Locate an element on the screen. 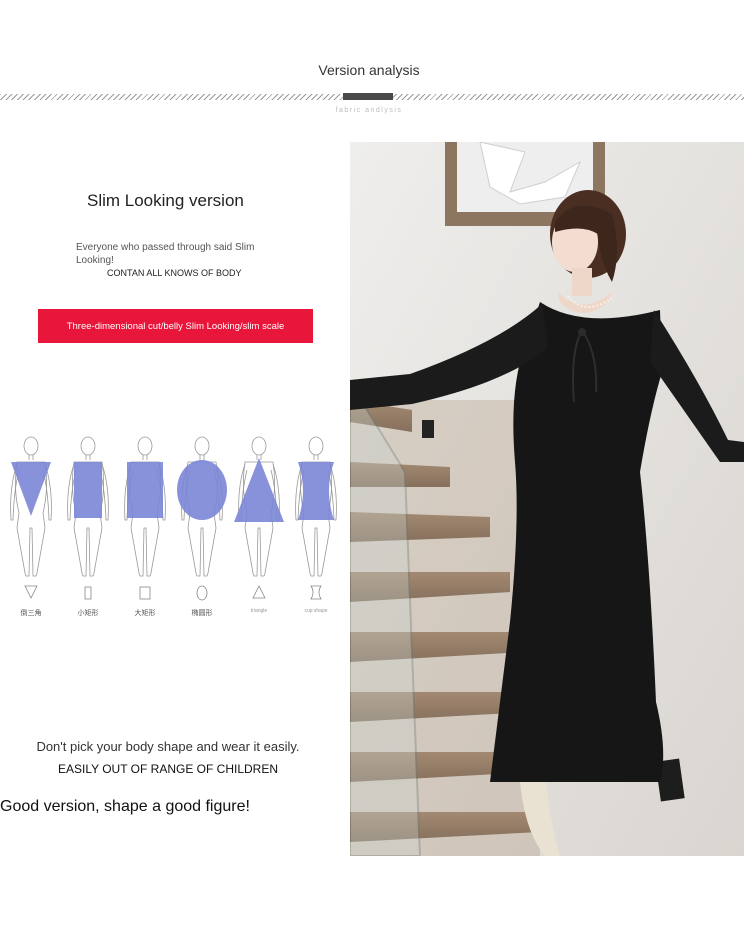 Image resolution: width=750 pixels, height=934 pixels. shape-label-2: 小矩形 is located at coordinates (88, 613).